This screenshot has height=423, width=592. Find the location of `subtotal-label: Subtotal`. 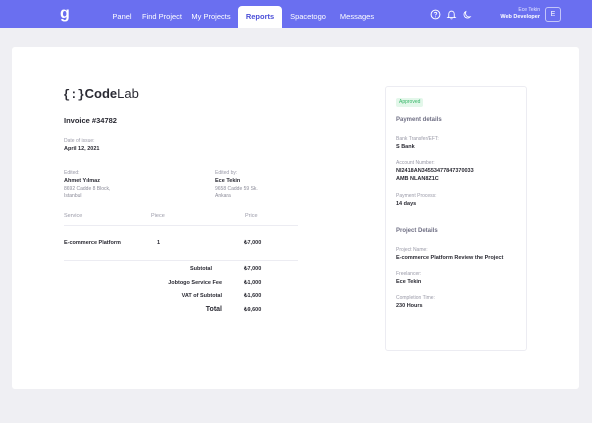

subtotal-label: Subtotal is located at coordinates (201, 269).